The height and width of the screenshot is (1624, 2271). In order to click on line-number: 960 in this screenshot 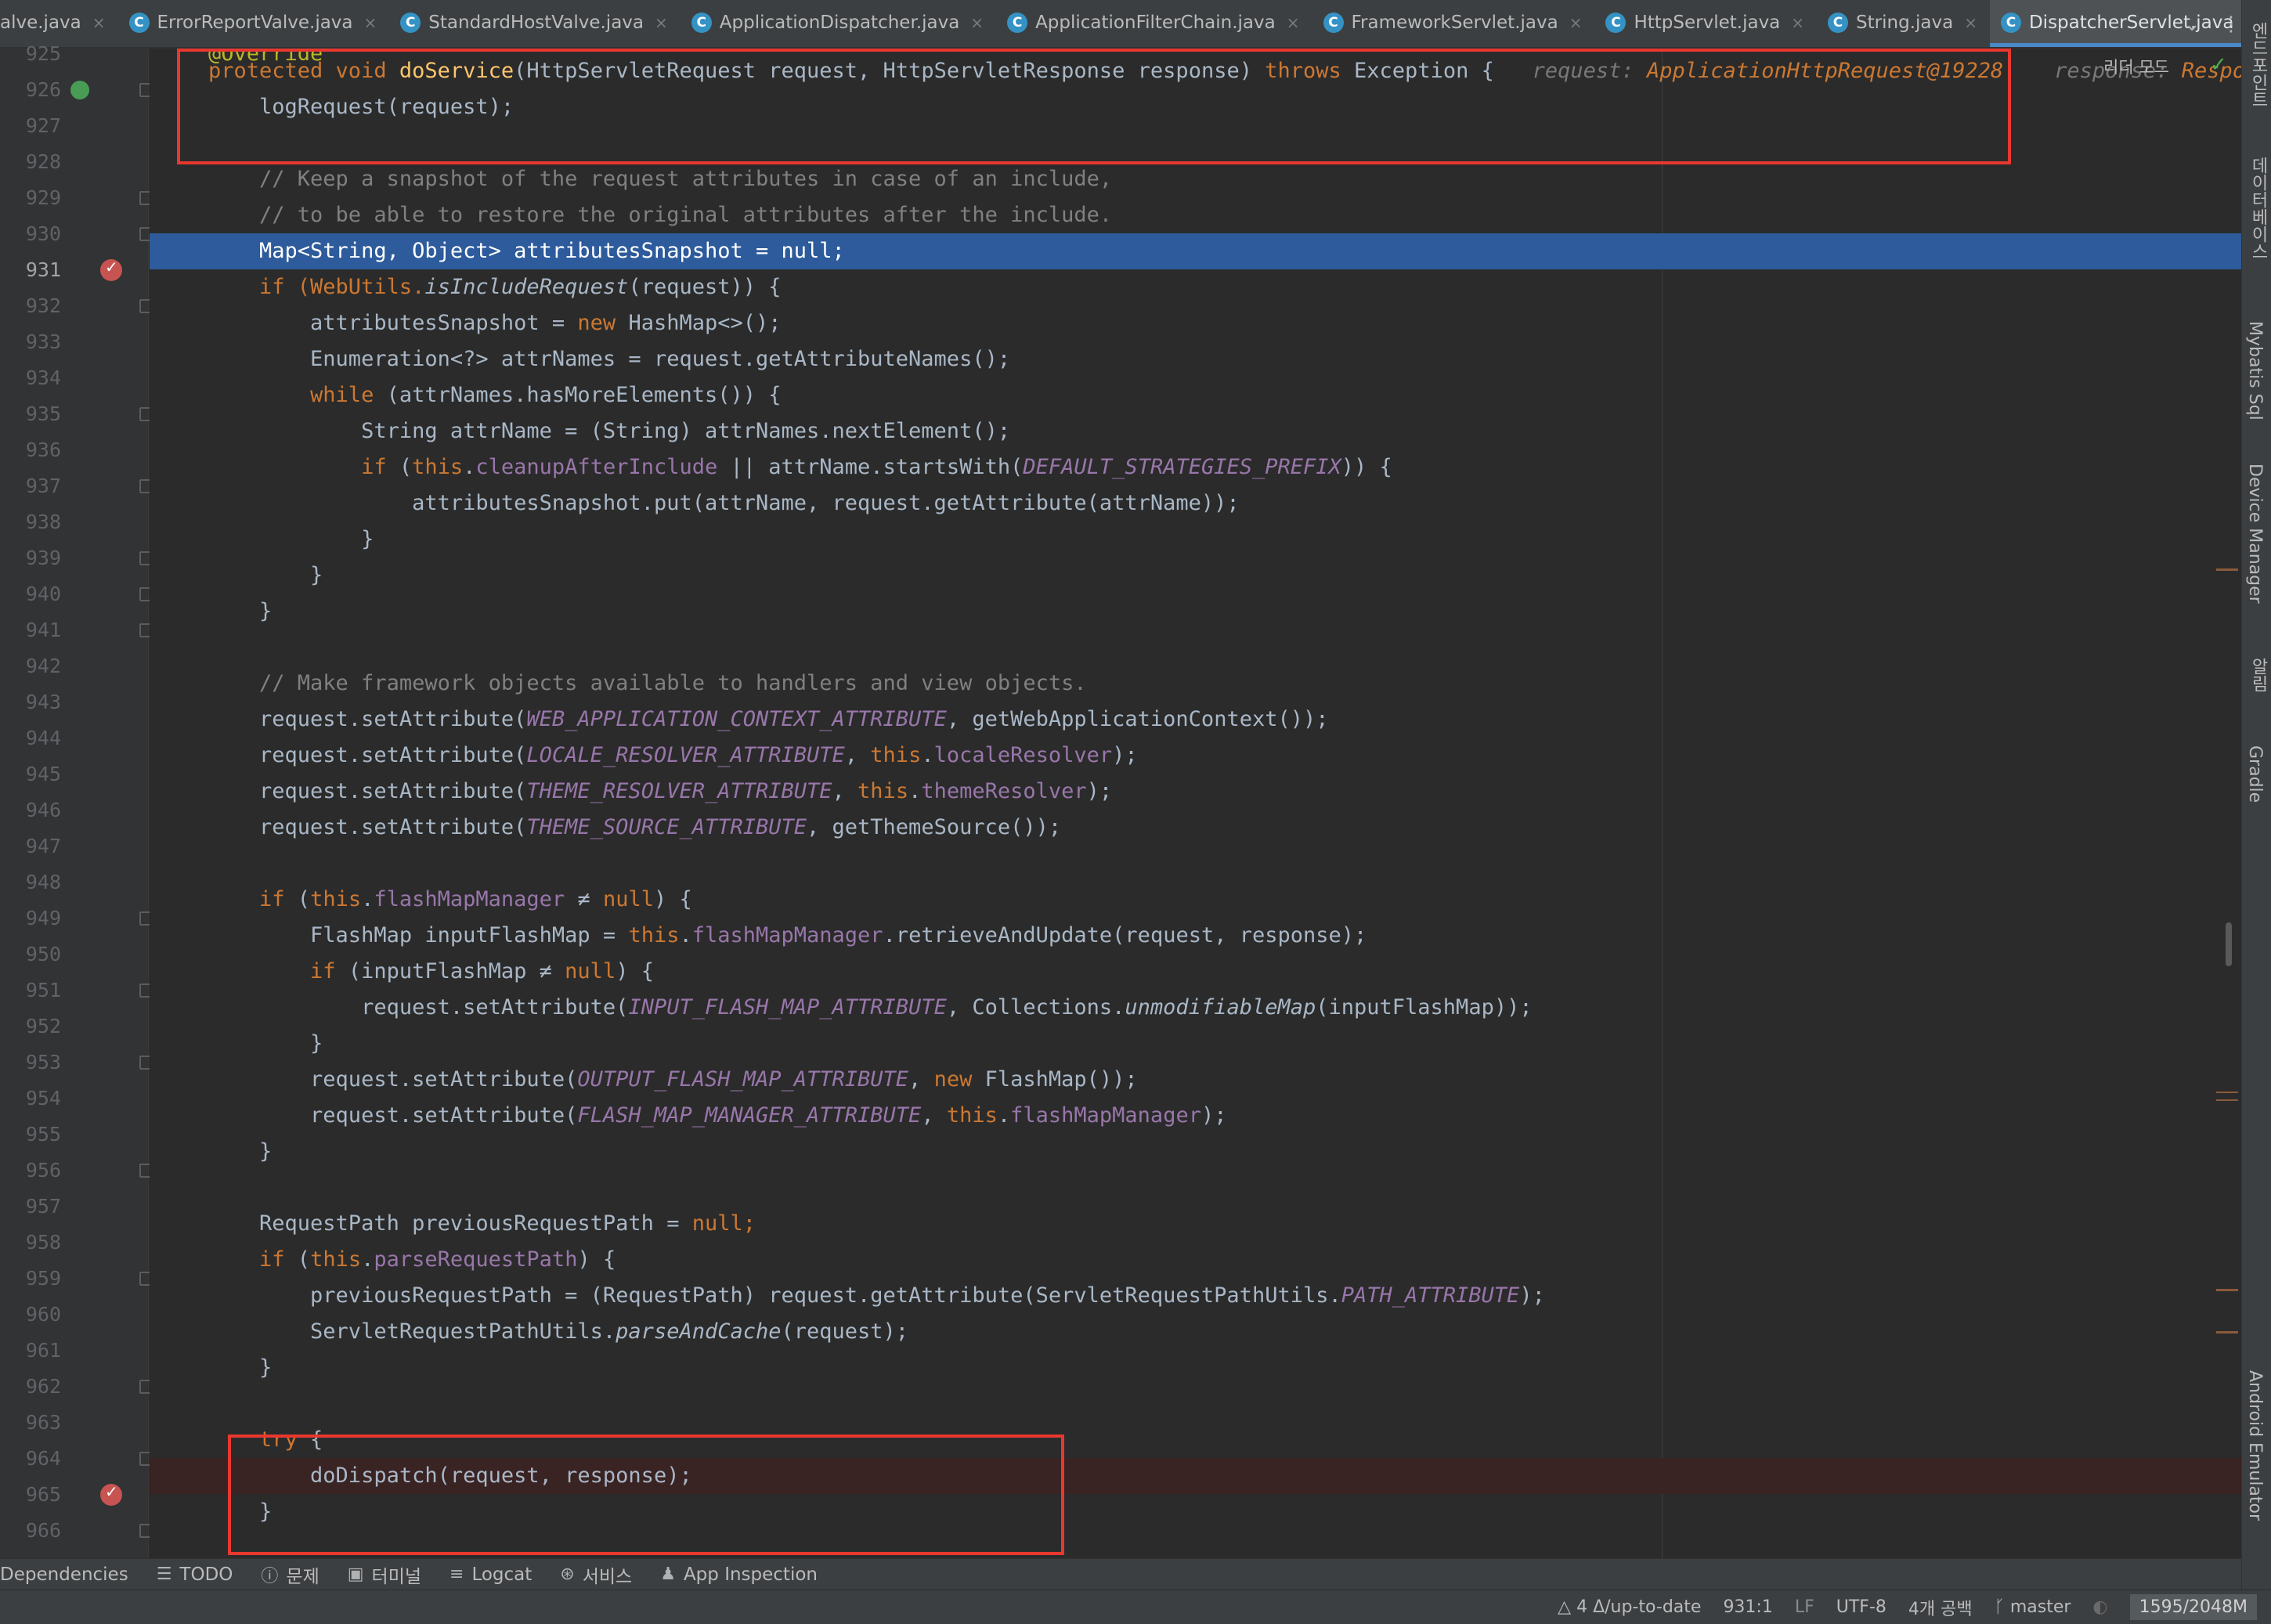, I will do `click(31, 1314)`.